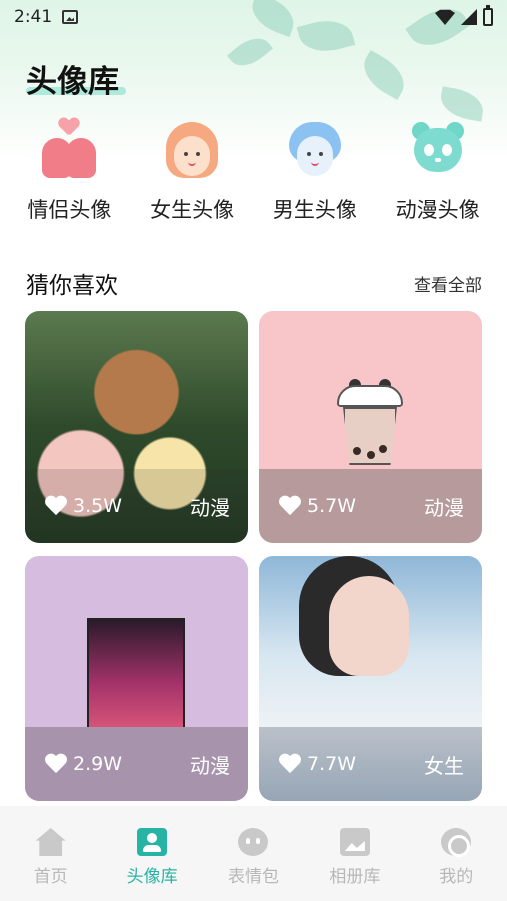 The height and width of the screenshot is (901, 507). I want to click on card-footer: 3.5W 动漫, so click(136, 506).